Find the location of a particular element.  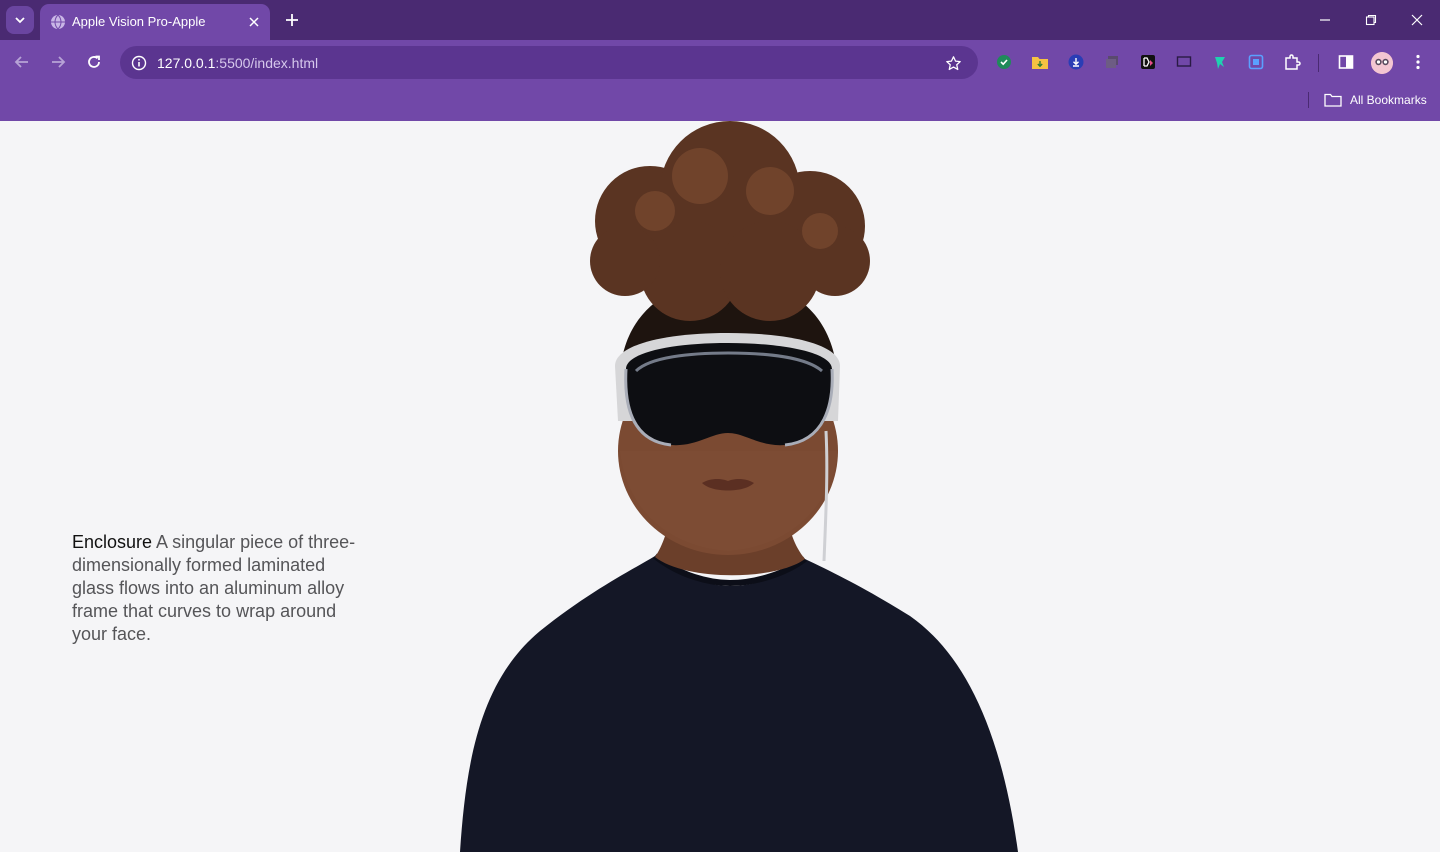

extension-screen is located at coordinates (1184, 62).